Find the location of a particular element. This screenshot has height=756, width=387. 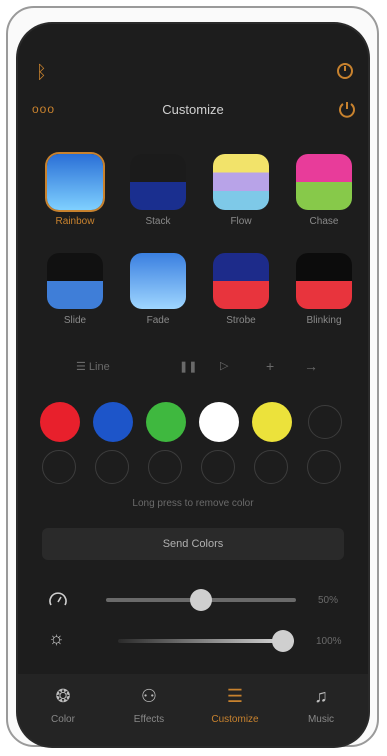

send-colors-label: Send Colors is located at coordinates (193, 544).